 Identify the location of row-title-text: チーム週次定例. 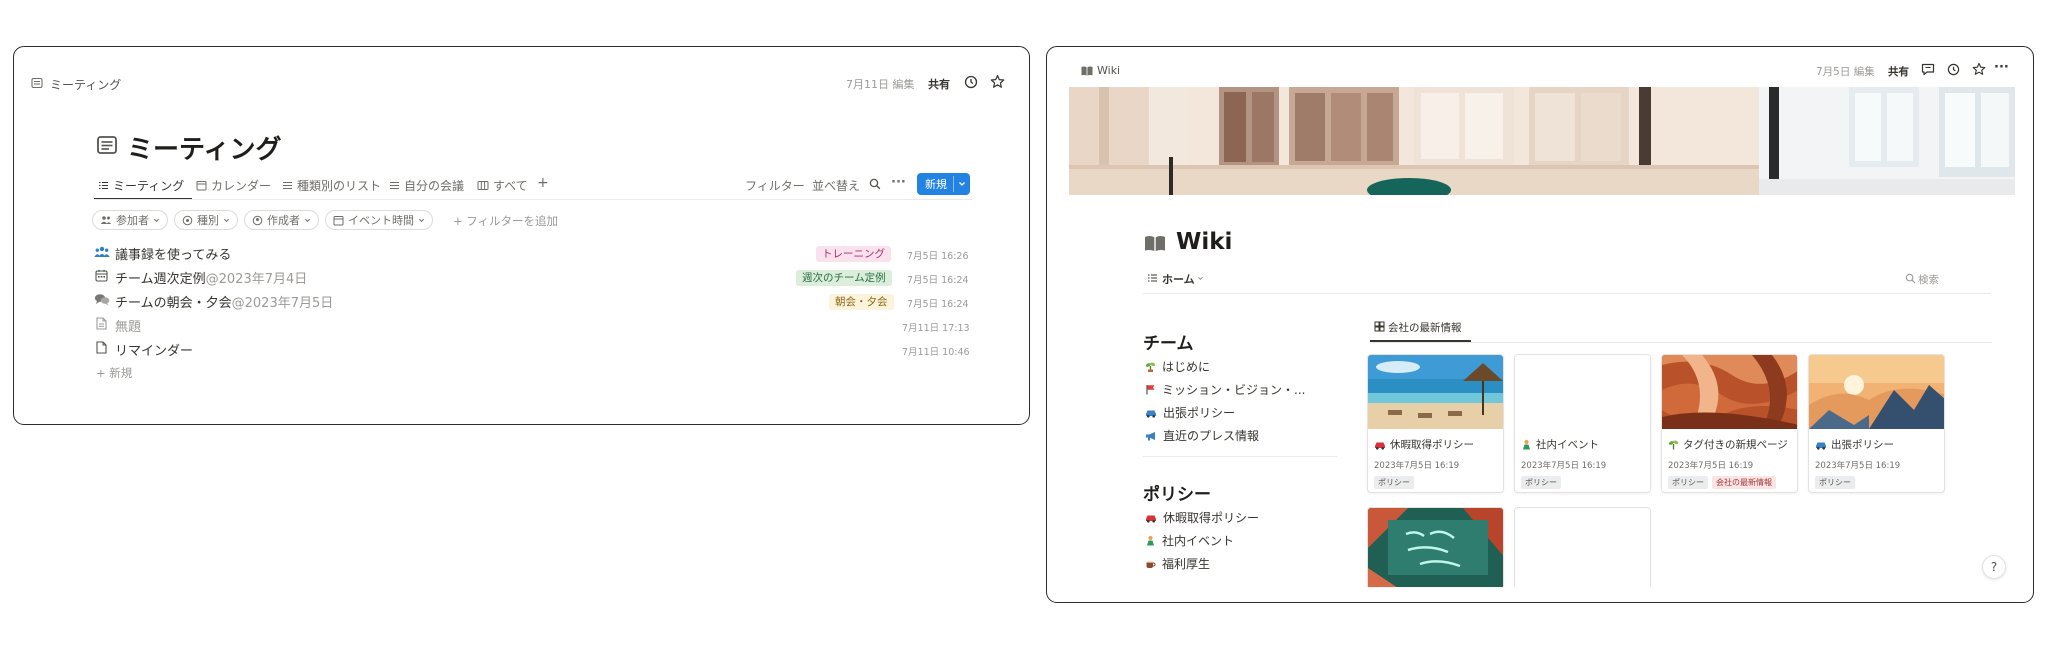
(160, 279).